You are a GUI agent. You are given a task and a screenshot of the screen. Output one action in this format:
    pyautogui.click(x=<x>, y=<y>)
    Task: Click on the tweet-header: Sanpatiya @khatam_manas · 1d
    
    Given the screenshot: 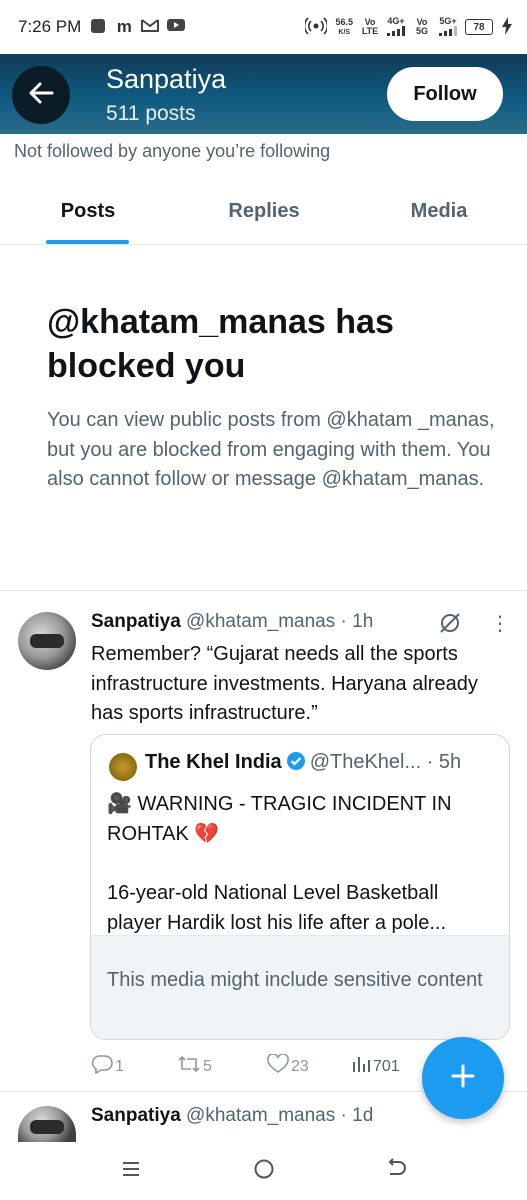 What is the action you would take?
    pyautogui.click(x=232, y=1116)
    